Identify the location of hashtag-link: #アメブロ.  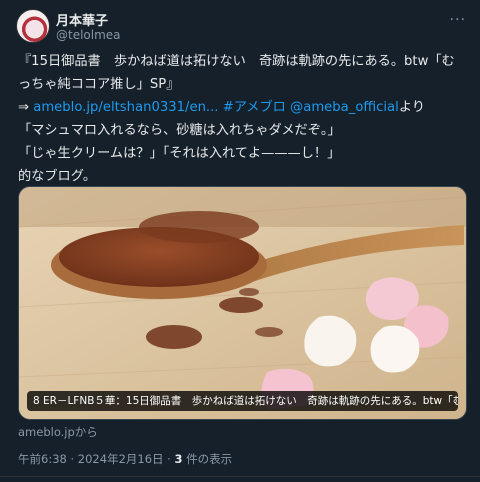
(254, 107).